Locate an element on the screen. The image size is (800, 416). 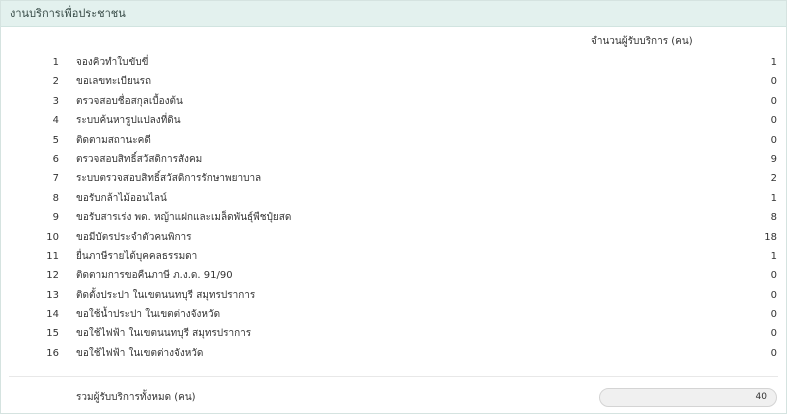
service-name: ระบบค้นหารูปแปลงที่ดิน is located at coordinates (128, 121).